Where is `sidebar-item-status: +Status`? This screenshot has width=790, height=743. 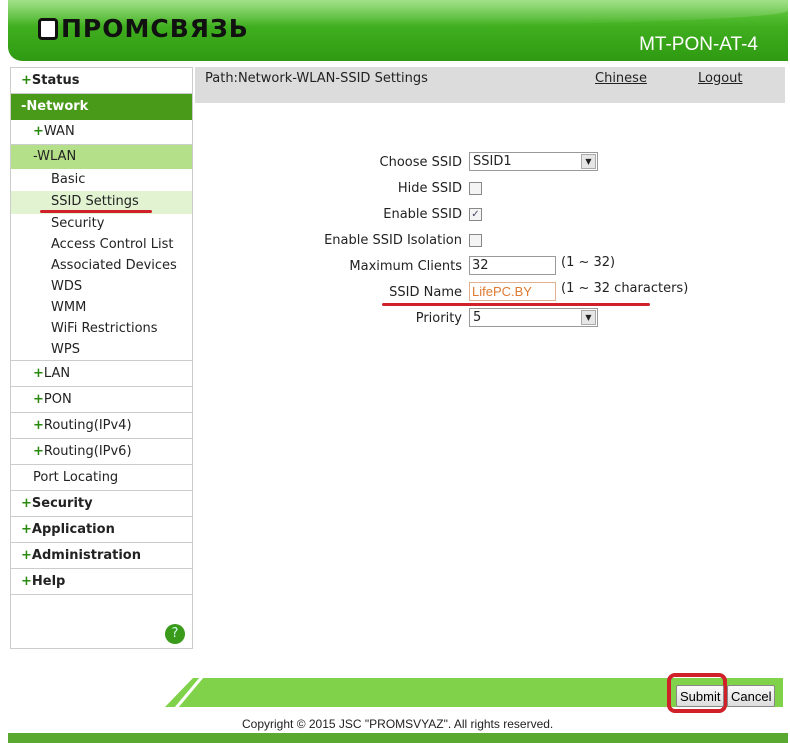 sidebar-item-status: +Status is located at coordinates (101, 81).